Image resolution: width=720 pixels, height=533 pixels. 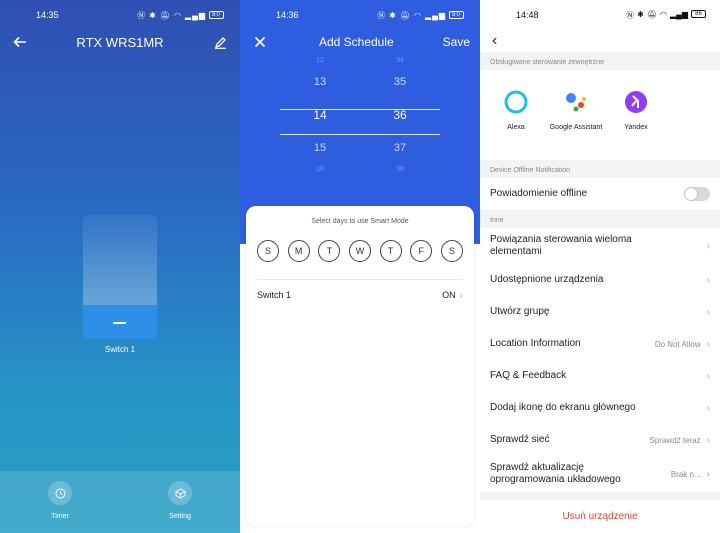 What do you see at coordinates (268, 251) in the screenshot?
I see `day-sunday: S` at bounding box center [268, 251].